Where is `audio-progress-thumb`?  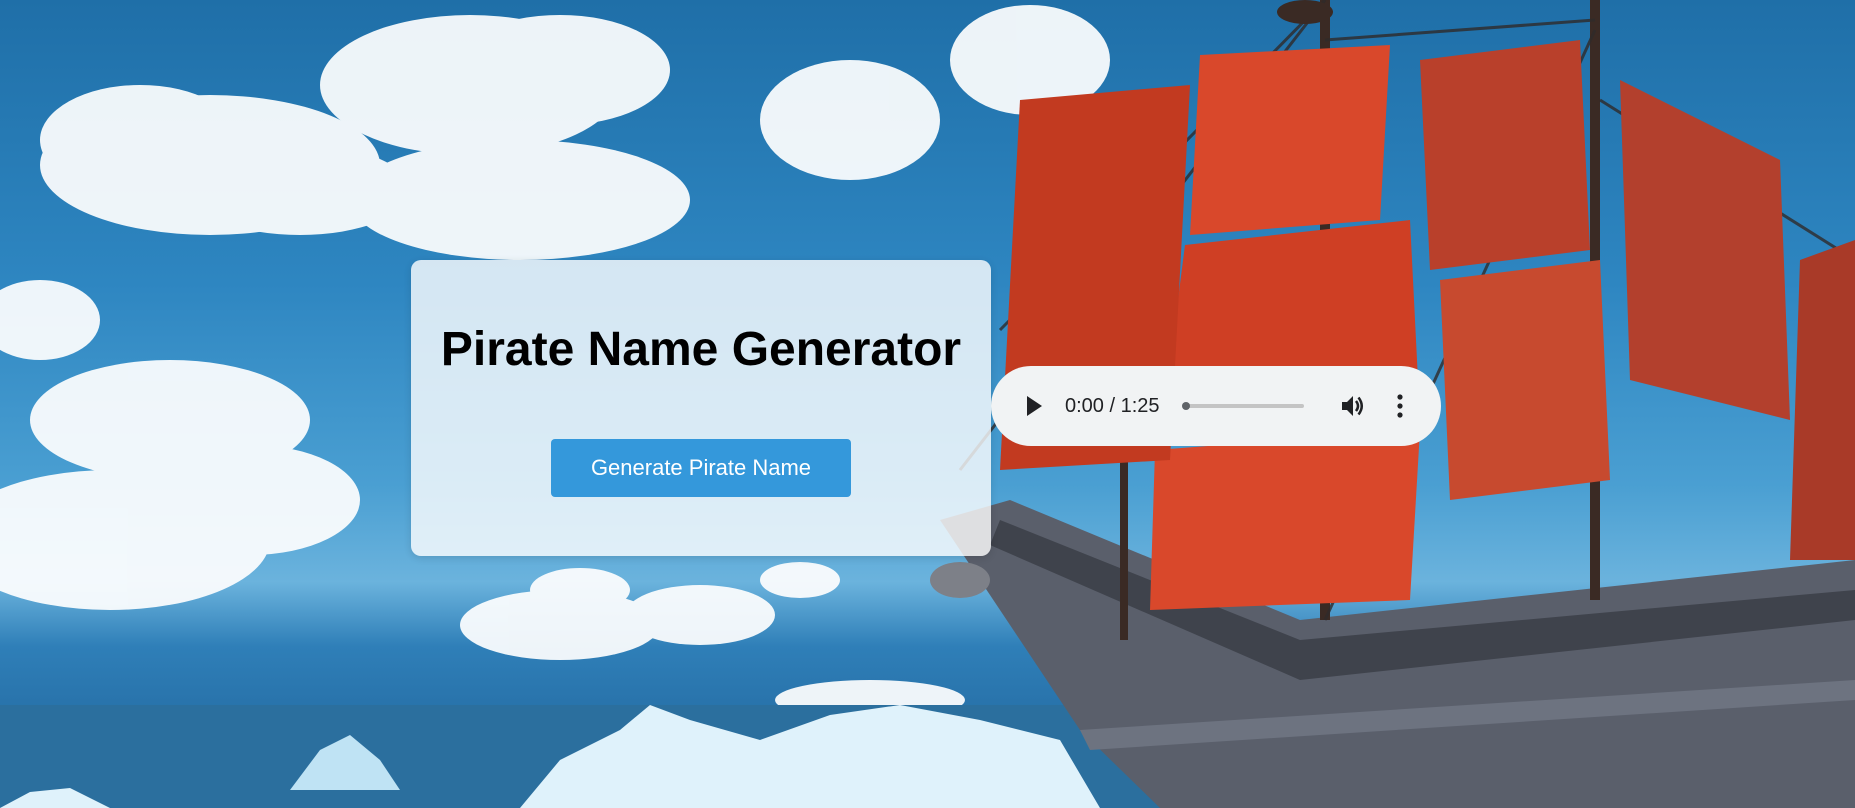 audio-progress-thumb is located at coordinates (1185, 406).